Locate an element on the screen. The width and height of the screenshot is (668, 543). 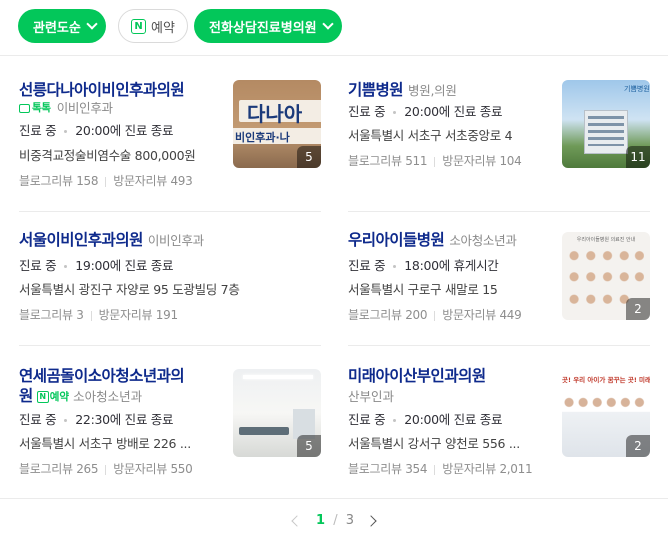
visitor-review-count: 104 is located at coordinates (510, 161).